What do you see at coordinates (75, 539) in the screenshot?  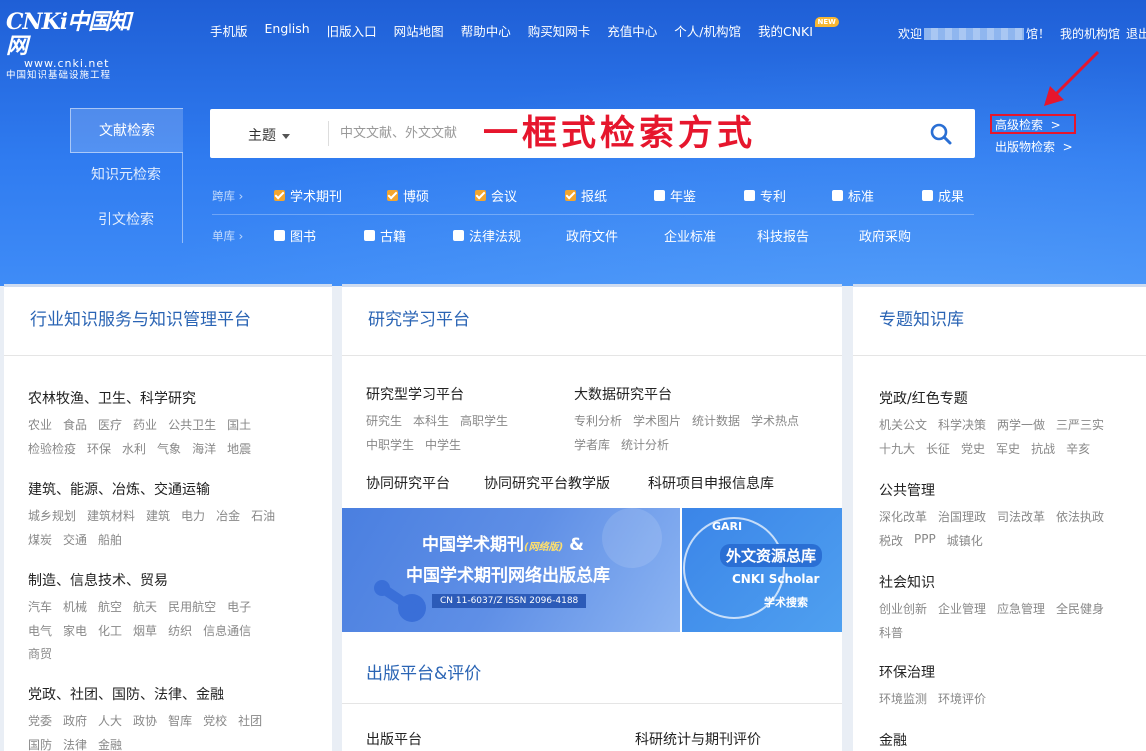 I see `tag-link: 交通` at bounding box center [75, 539].